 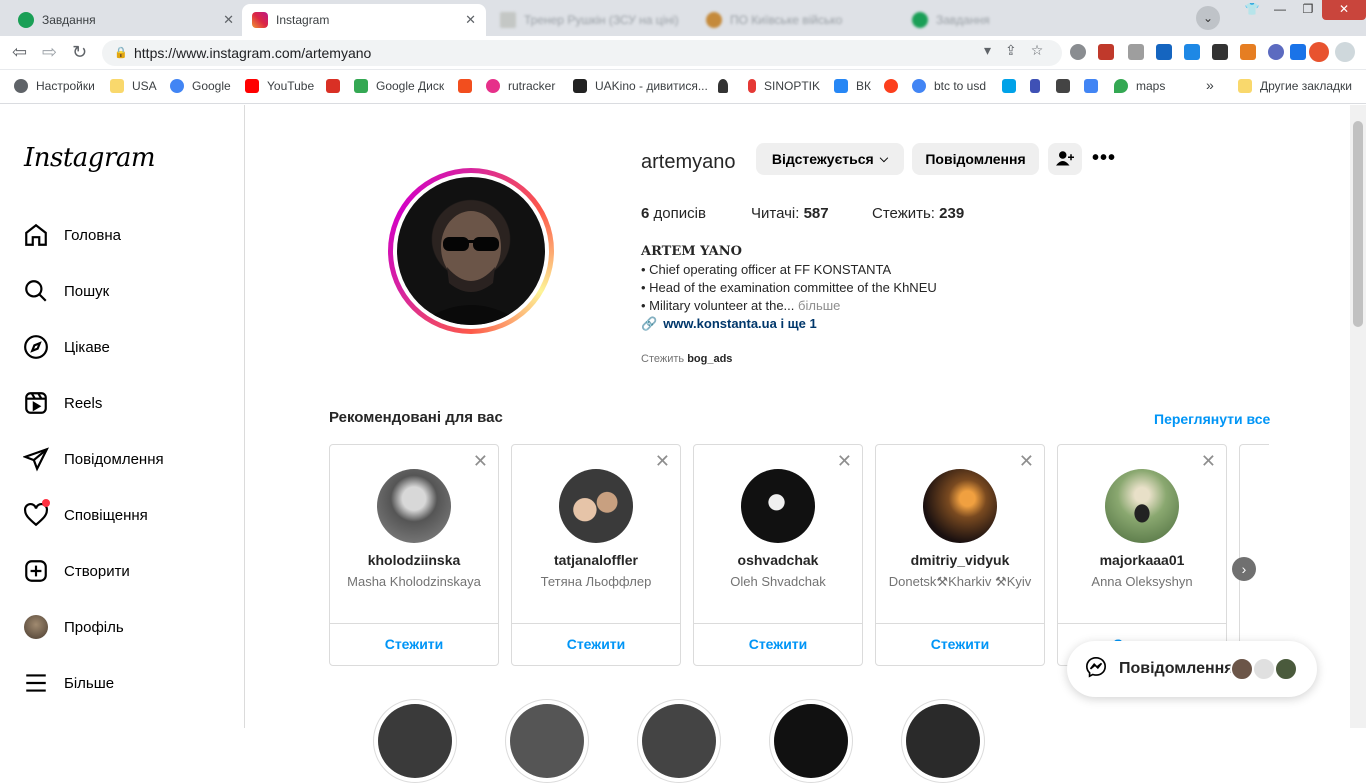 I want to click on see-all-link: Переглянути все, so click(x=1212, y=419).